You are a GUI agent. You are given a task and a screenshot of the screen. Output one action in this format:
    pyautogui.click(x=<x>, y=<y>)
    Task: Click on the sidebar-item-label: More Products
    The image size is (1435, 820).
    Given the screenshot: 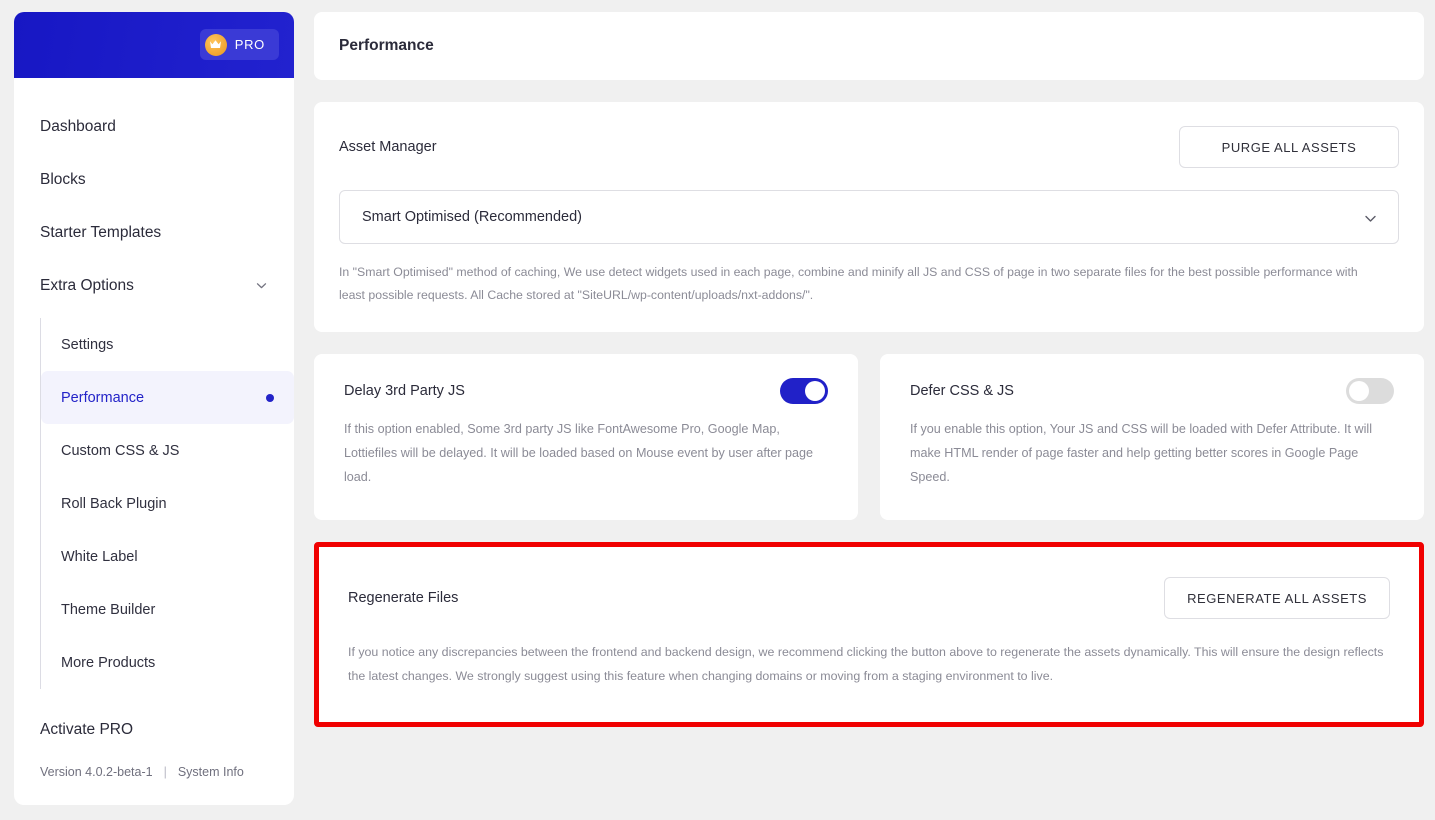 What is the action you would take?
    pyautogui.click(x=108, y=662)
    